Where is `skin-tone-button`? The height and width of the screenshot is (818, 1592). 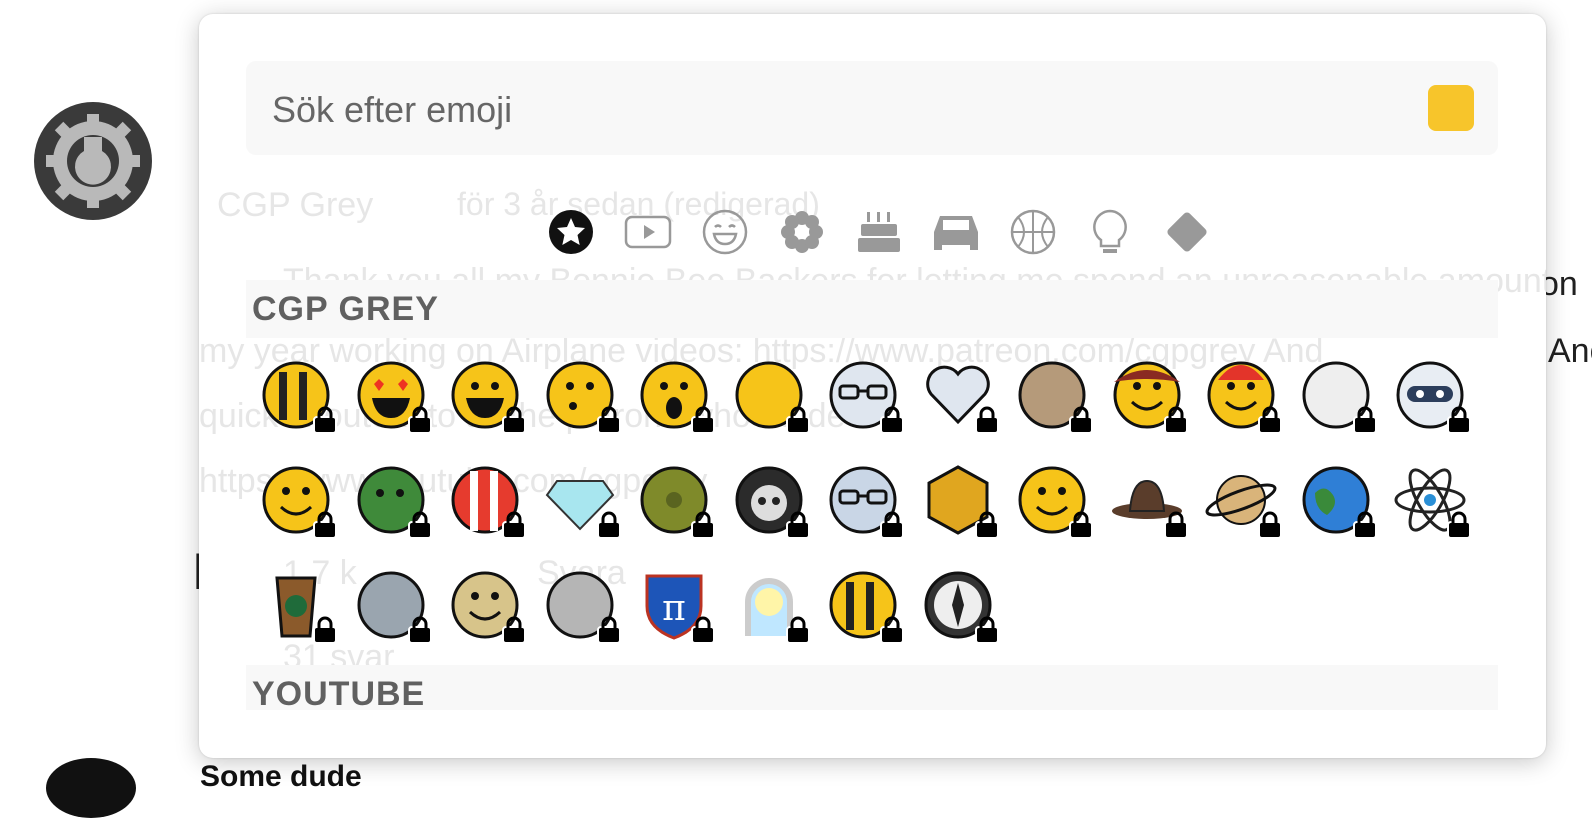
skin-tone-button is located at coordinates (1451, 108).